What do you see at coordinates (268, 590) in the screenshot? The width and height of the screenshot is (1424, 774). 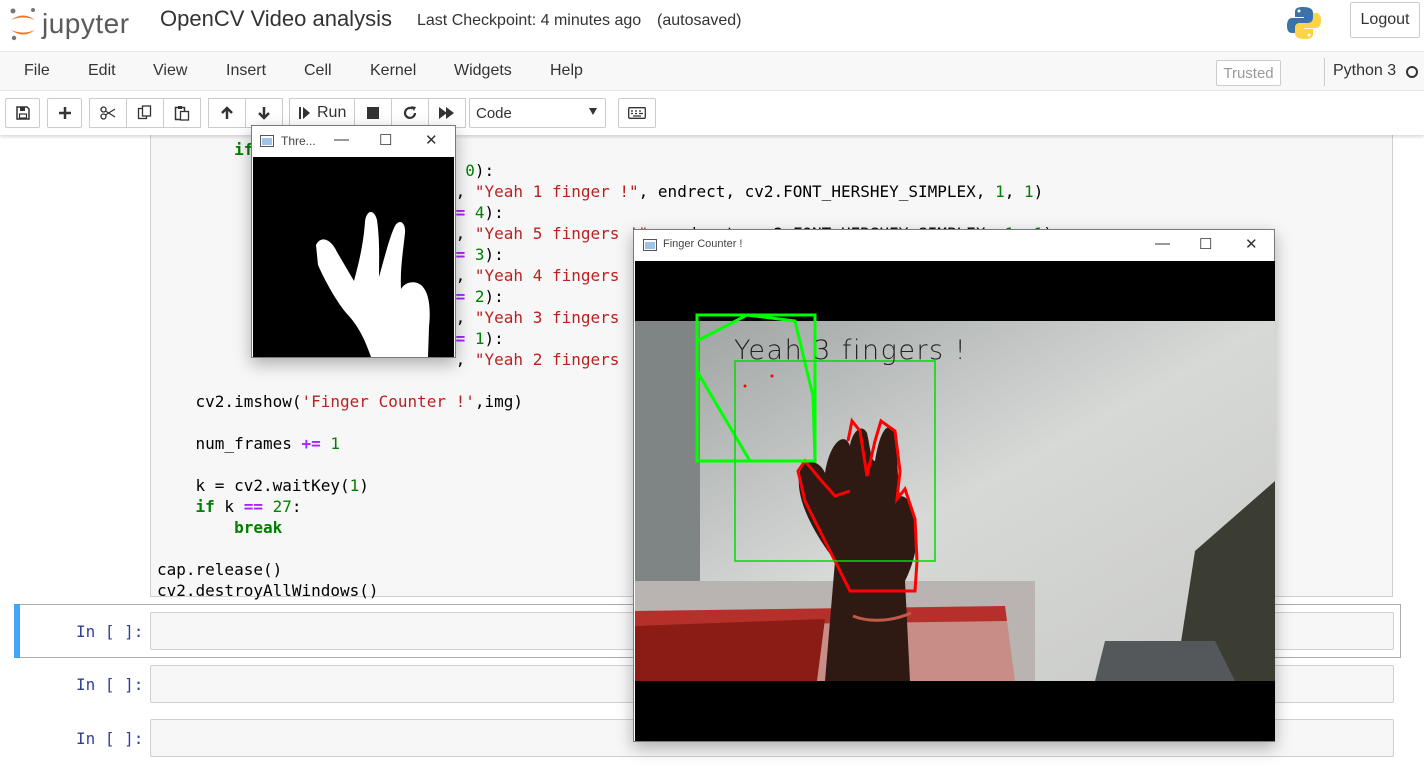 I see `code-line: cv2.destroyAllWindows()` at bounding box center [268, 590].